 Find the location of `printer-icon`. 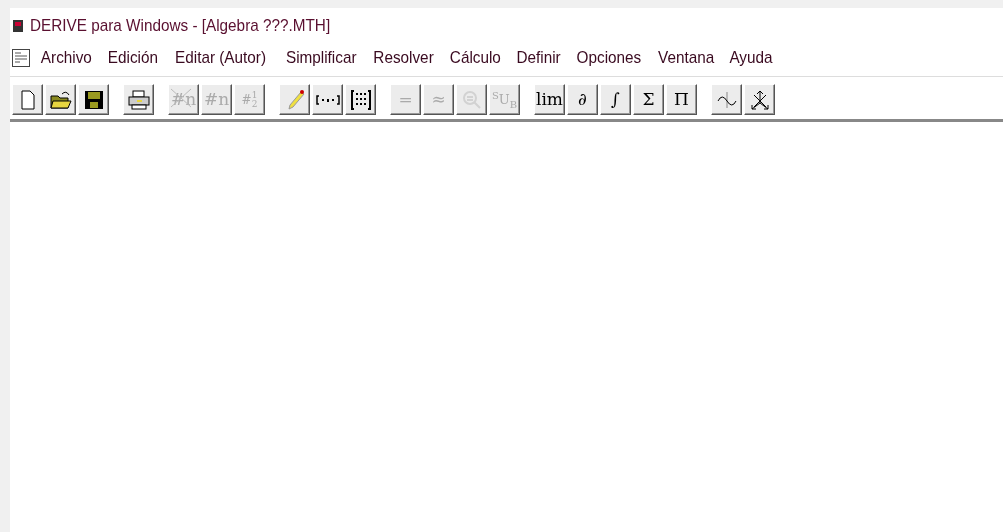

printer-icon is located at coordinates (138, 99).